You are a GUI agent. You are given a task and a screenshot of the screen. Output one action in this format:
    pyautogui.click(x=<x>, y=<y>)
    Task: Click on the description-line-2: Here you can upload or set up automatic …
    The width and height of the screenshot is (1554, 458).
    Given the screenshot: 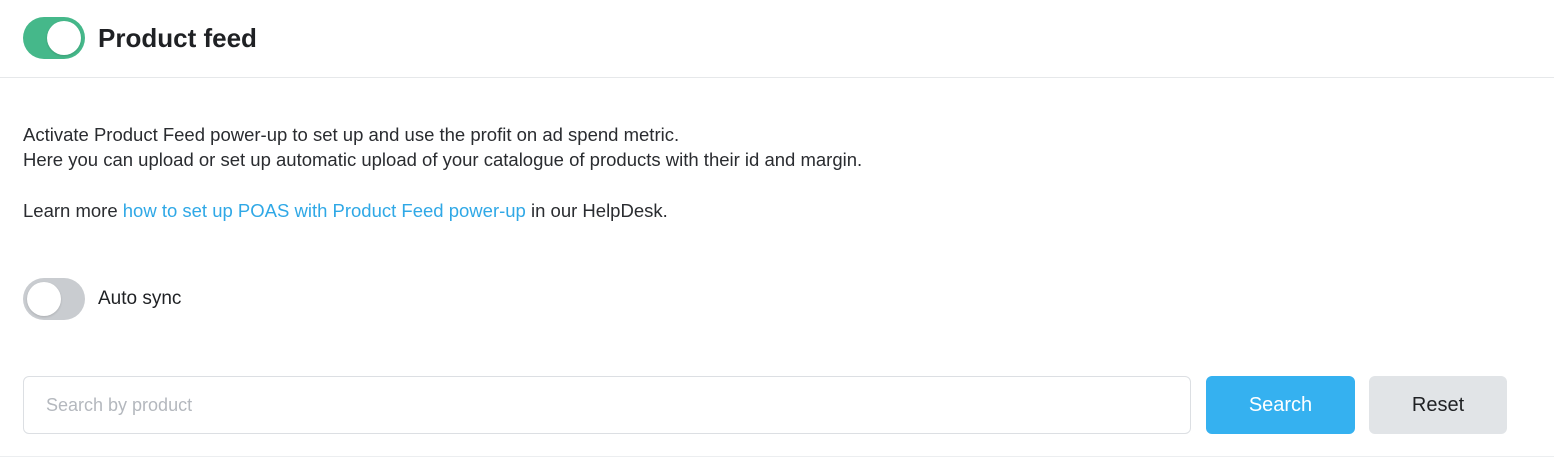 What is the action you would take?
    pyautogui.click(x=443, y=159)
    